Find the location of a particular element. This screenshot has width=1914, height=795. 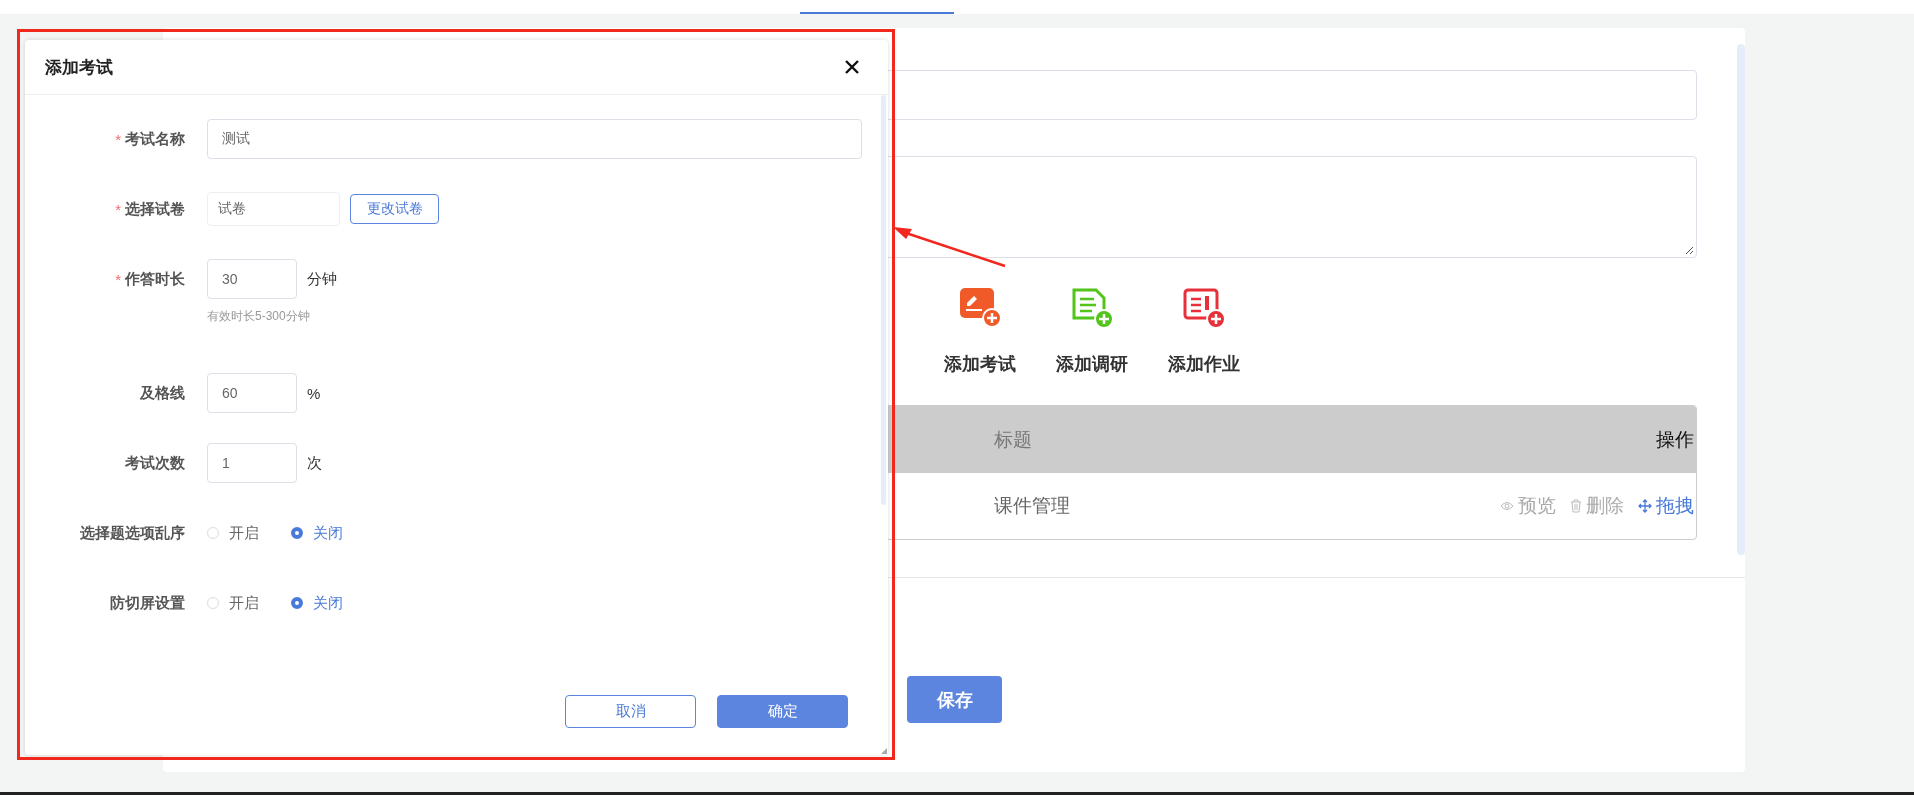

action-label: 添加调研 is located at coordinates (1092, 364).